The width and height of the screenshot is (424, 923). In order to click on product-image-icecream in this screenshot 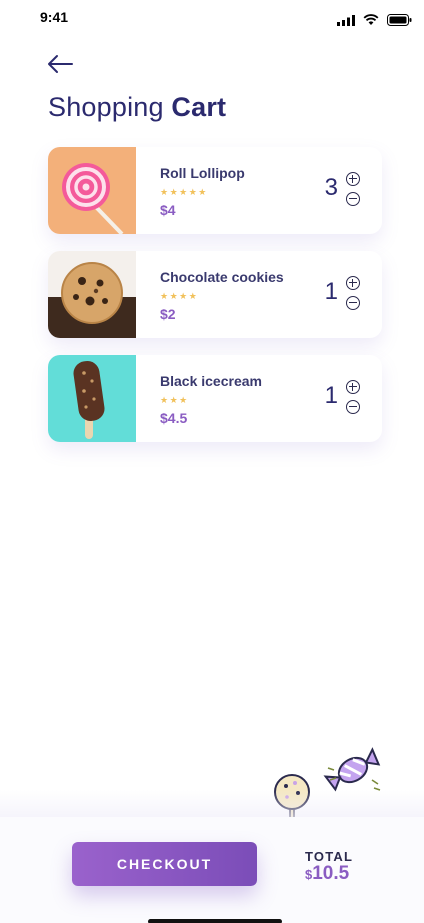, I will do `click(92, 398)`.